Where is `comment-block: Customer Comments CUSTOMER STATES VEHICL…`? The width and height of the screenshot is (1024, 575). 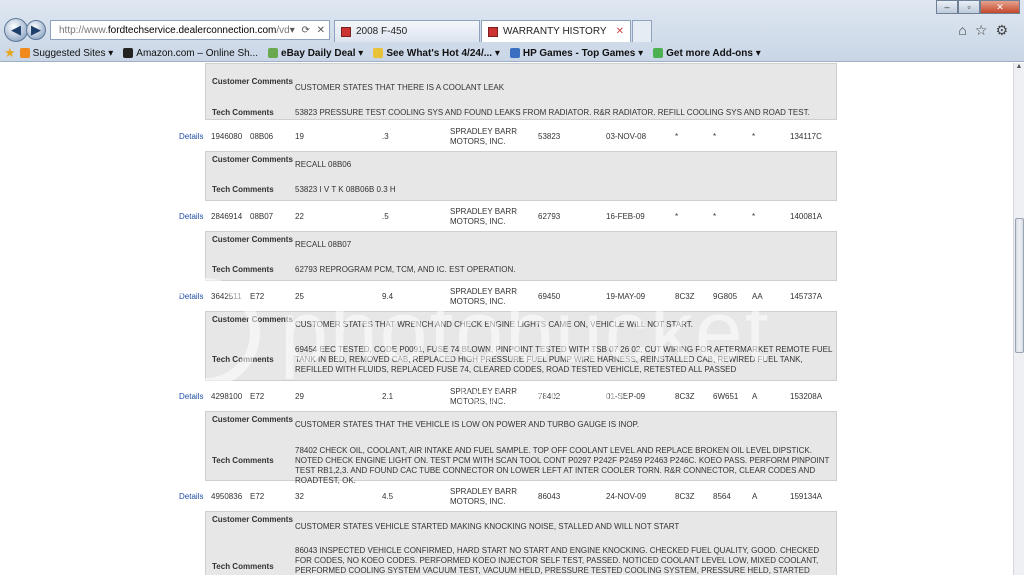
comment-block: Customer Comments CUSTOMER STATES VEHICL… is located at coordinates (521, 543).